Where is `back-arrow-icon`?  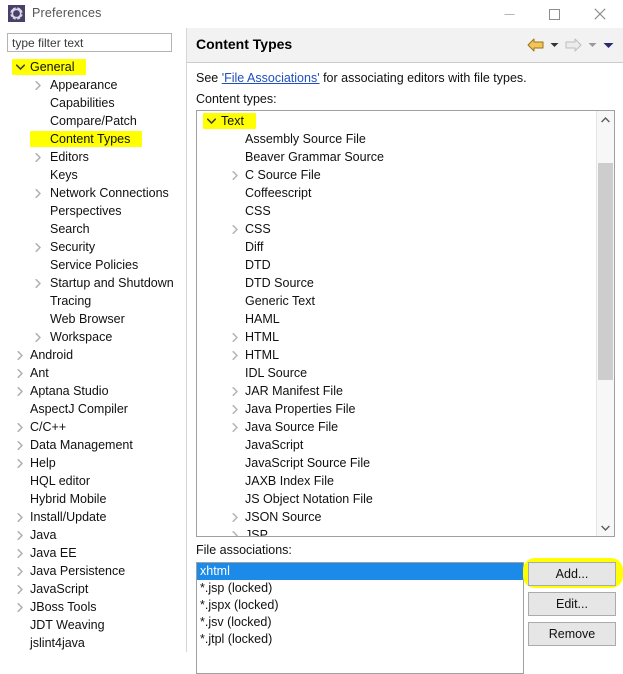 back-arrow-icon is located at coordinates (535, 45).